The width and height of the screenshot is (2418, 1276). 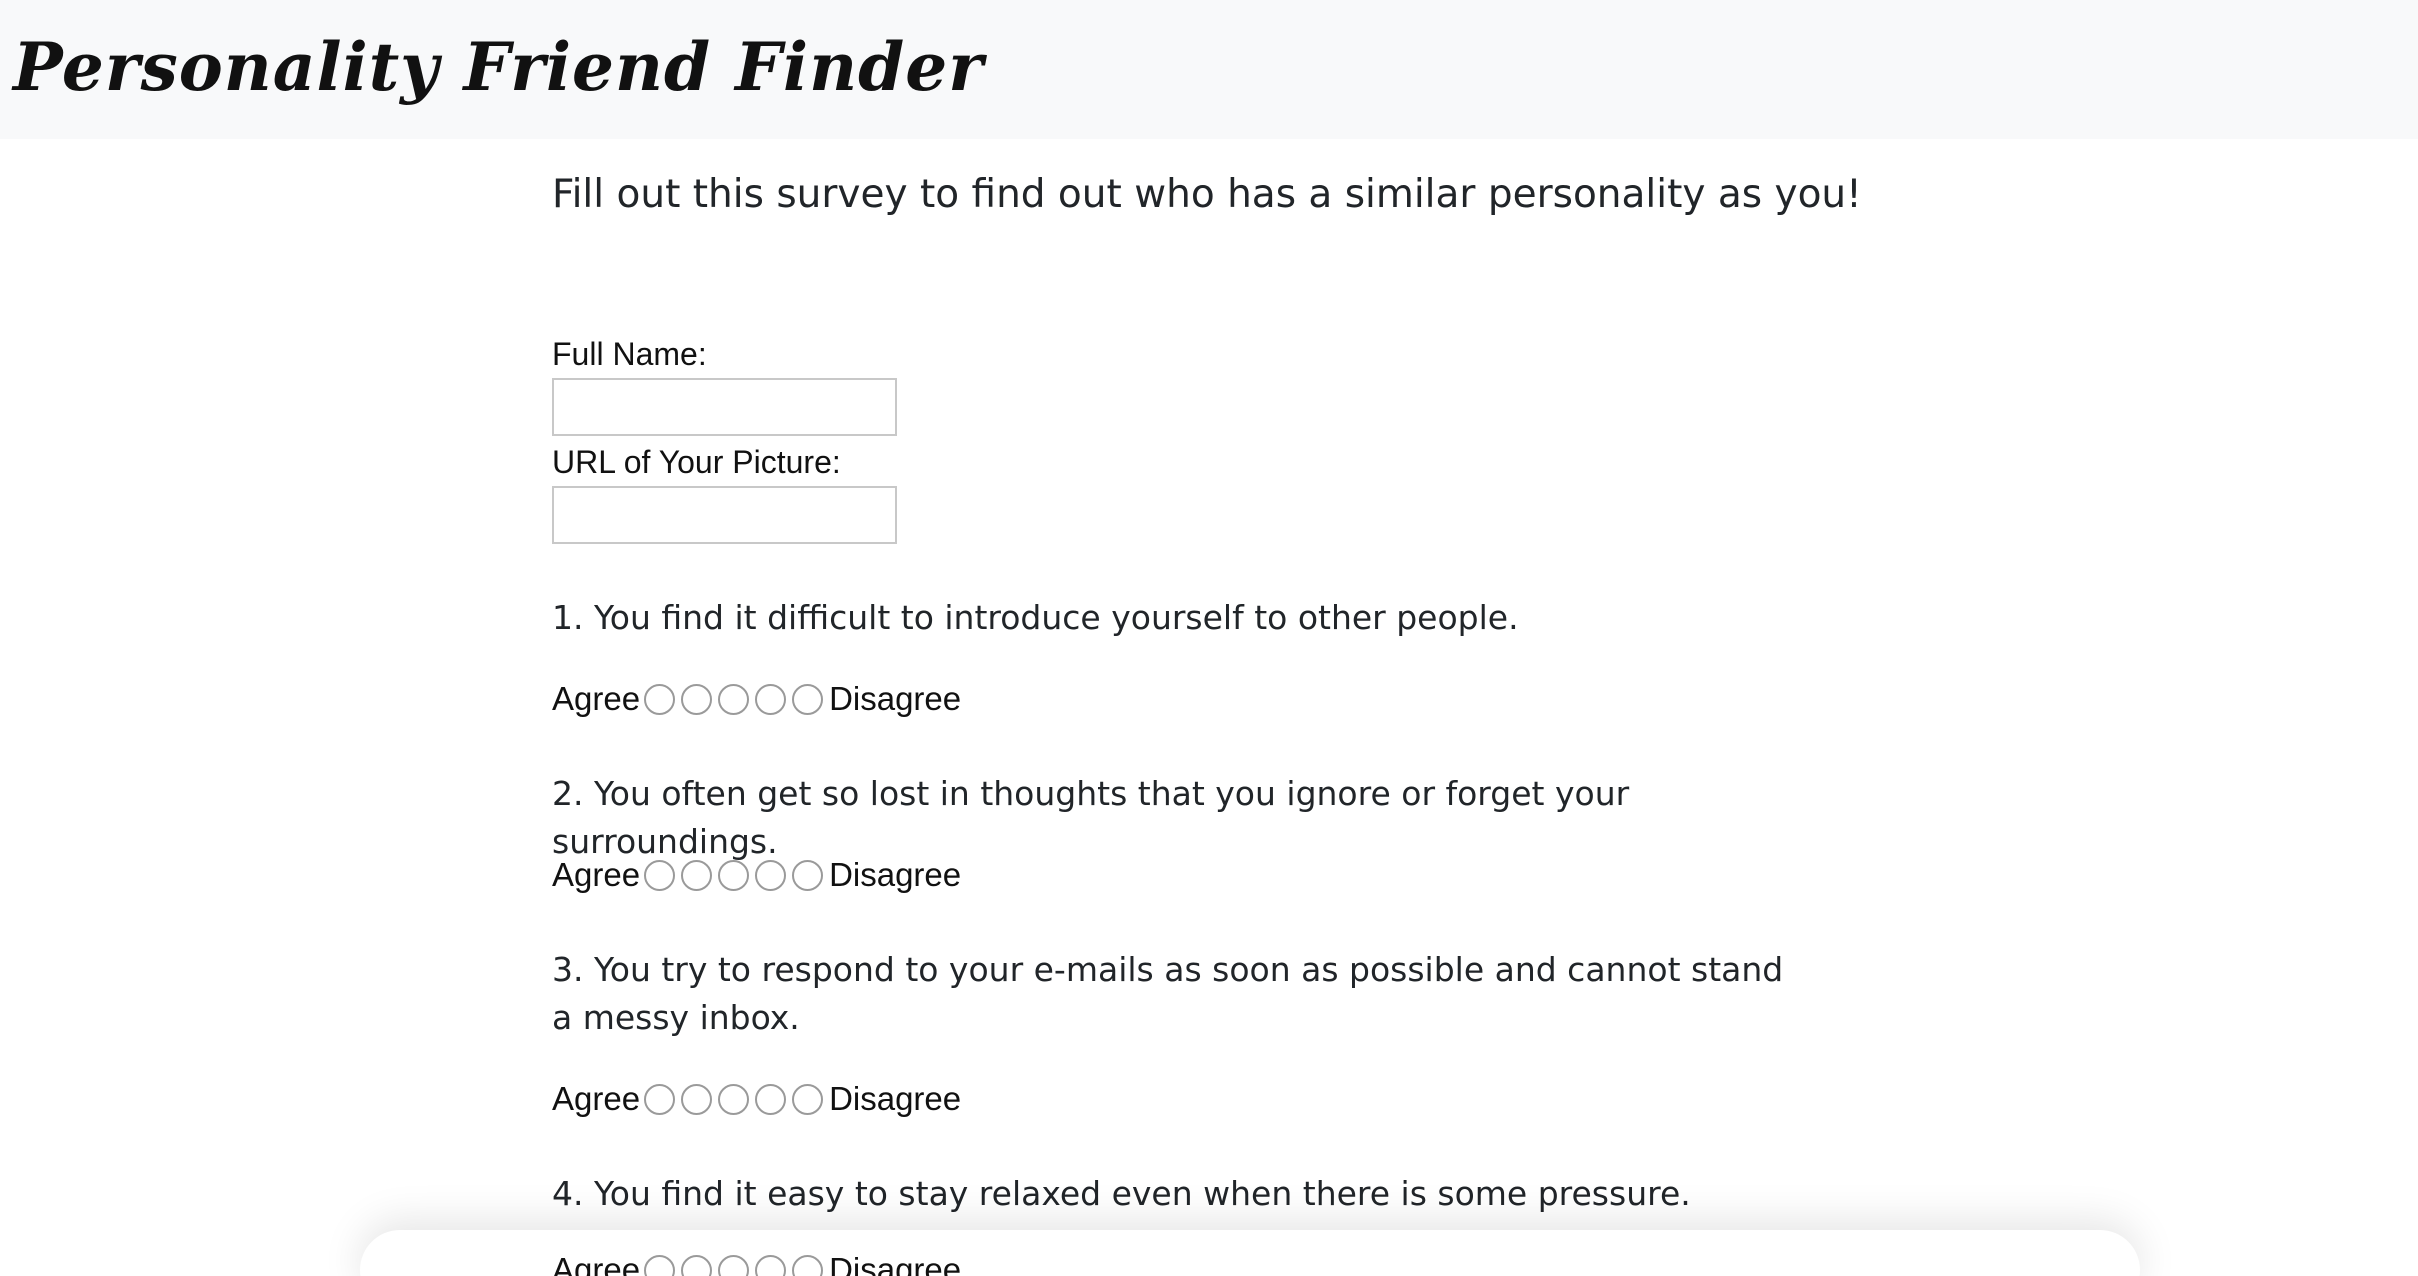 I want to click on answer-scale-3: Agree Disagree, so click(x=756, y=1099).